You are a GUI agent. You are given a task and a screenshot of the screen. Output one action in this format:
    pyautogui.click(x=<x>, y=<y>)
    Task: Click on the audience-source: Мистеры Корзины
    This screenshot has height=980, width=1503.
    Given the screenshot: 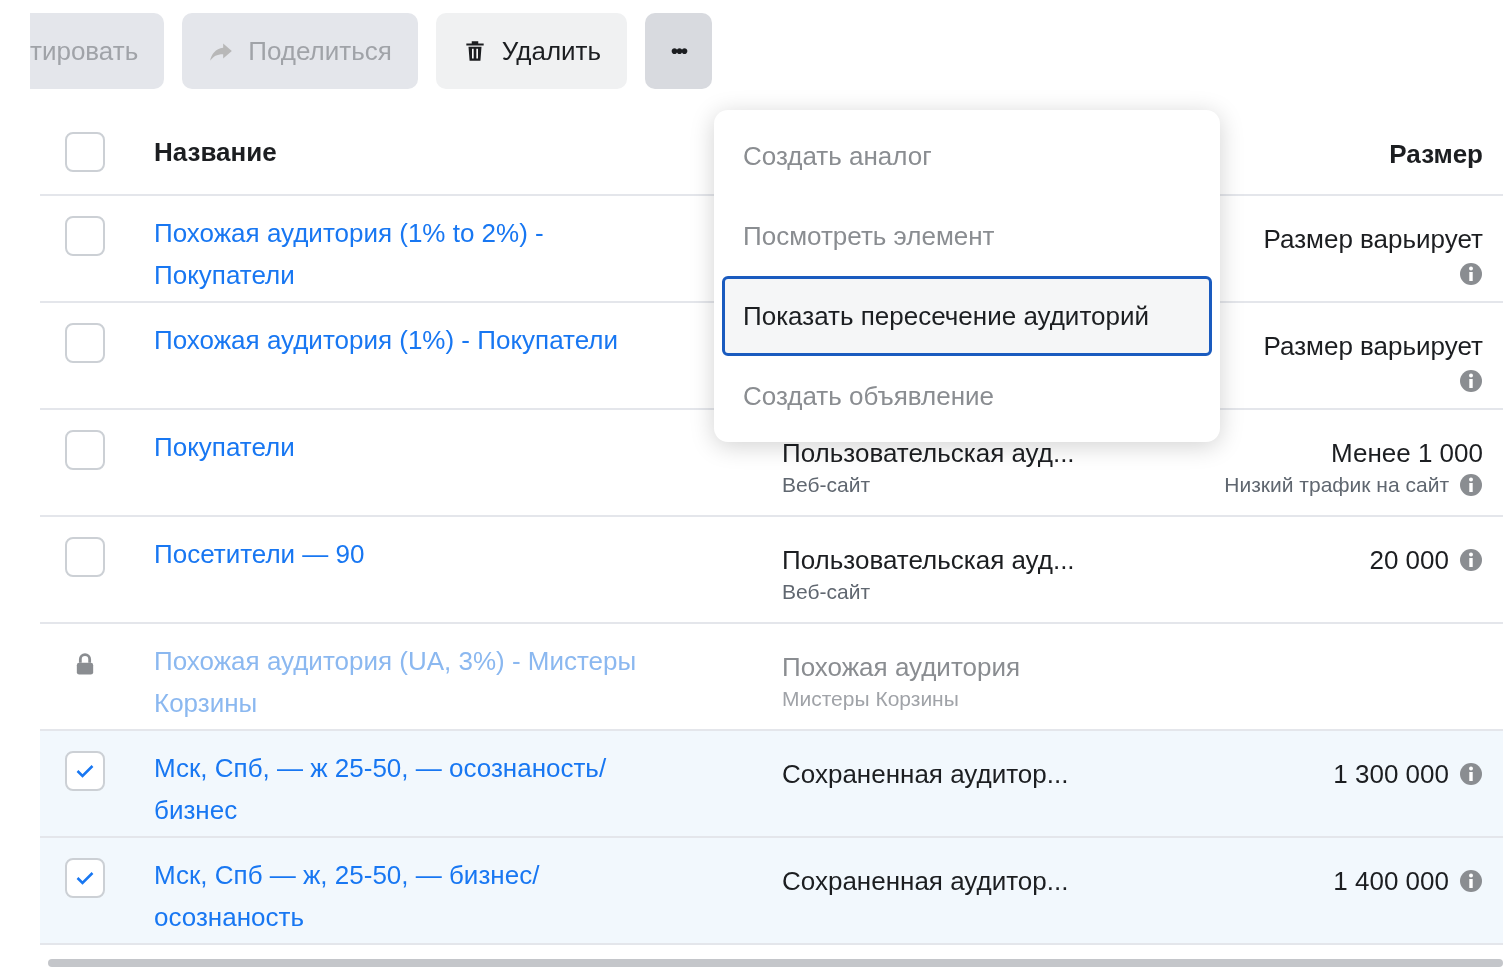 What is the action you would take?
    pyautogui.click(x=871, y=699)
    